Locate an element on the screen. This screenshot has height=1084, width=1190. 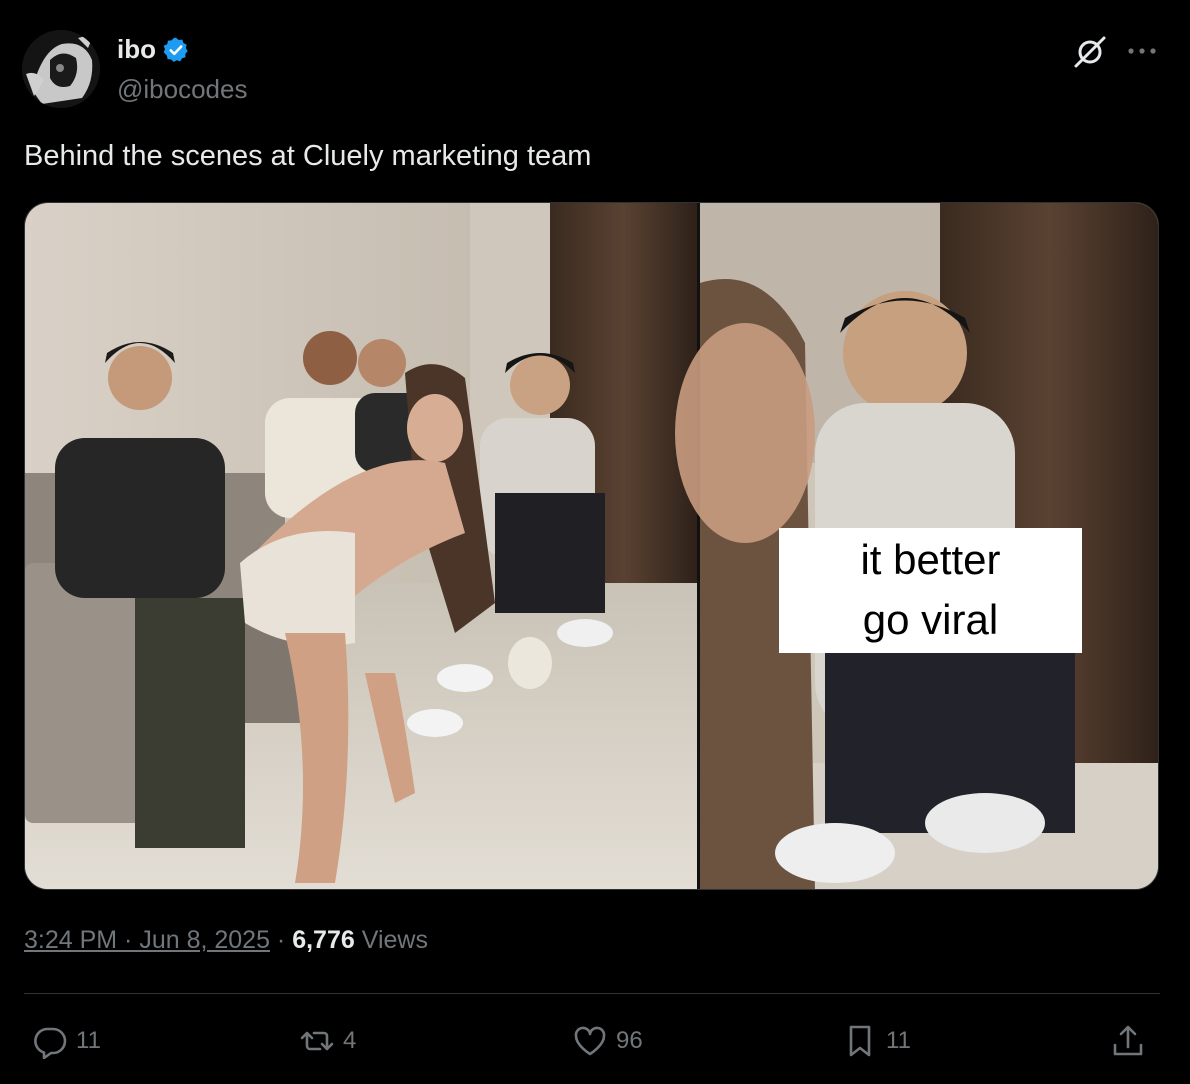
views-label: Views is located at coordinates (394, 940).